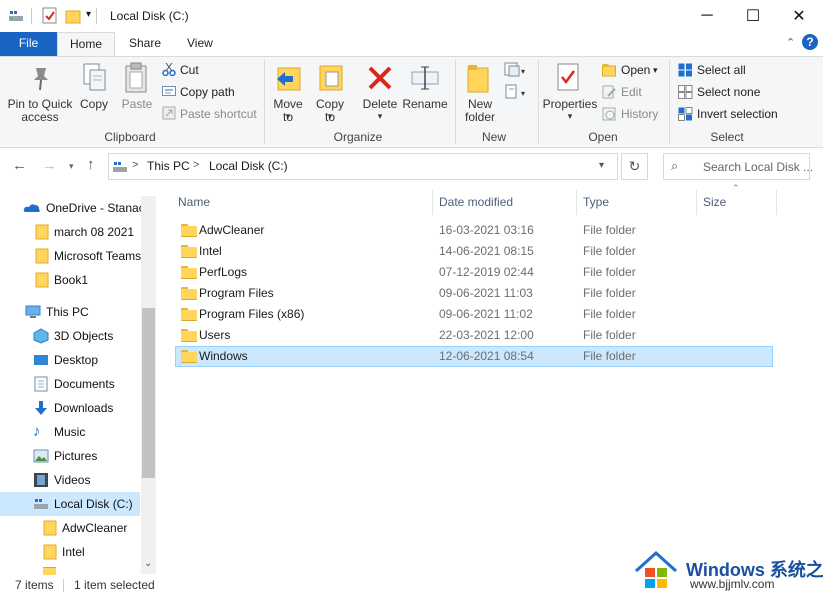 The width and height of the screenshot is (823, 597). Describe the element at coordinates (70, 256) in the screenshot. I see `nav-item-teams: Microsoft Teams` at that location.